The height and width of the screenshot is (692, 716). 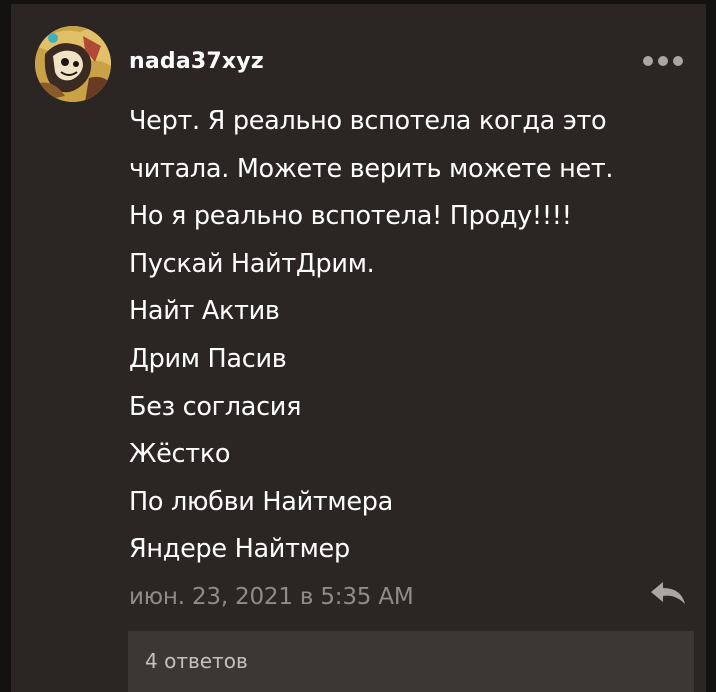 I want to click on user-avatar-icon, so click(x=73, y=64).